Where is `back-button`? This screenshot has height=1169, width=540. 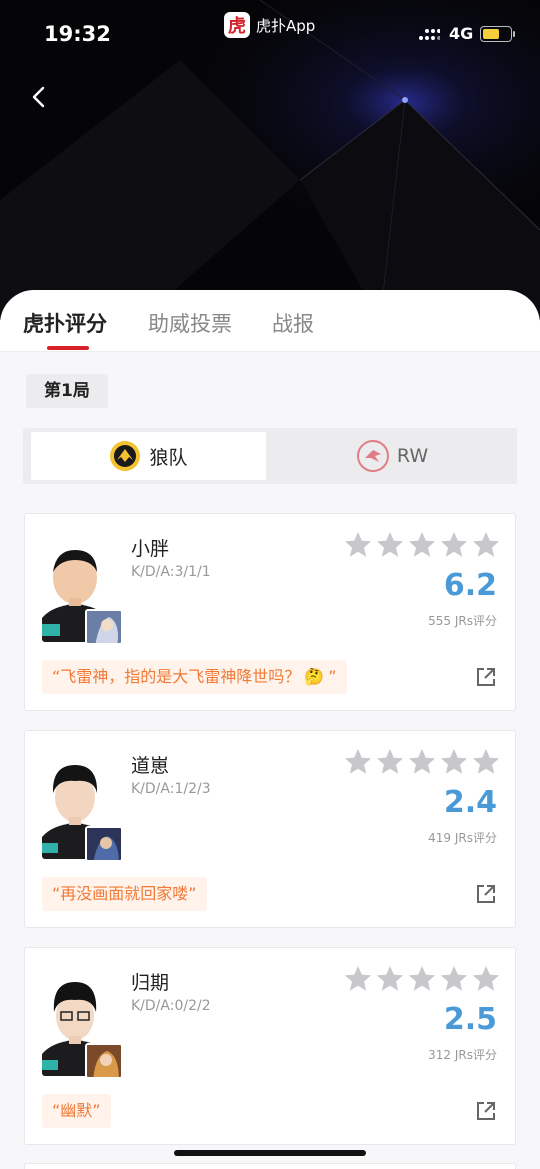 back-button is located at coordinates (39, 97).